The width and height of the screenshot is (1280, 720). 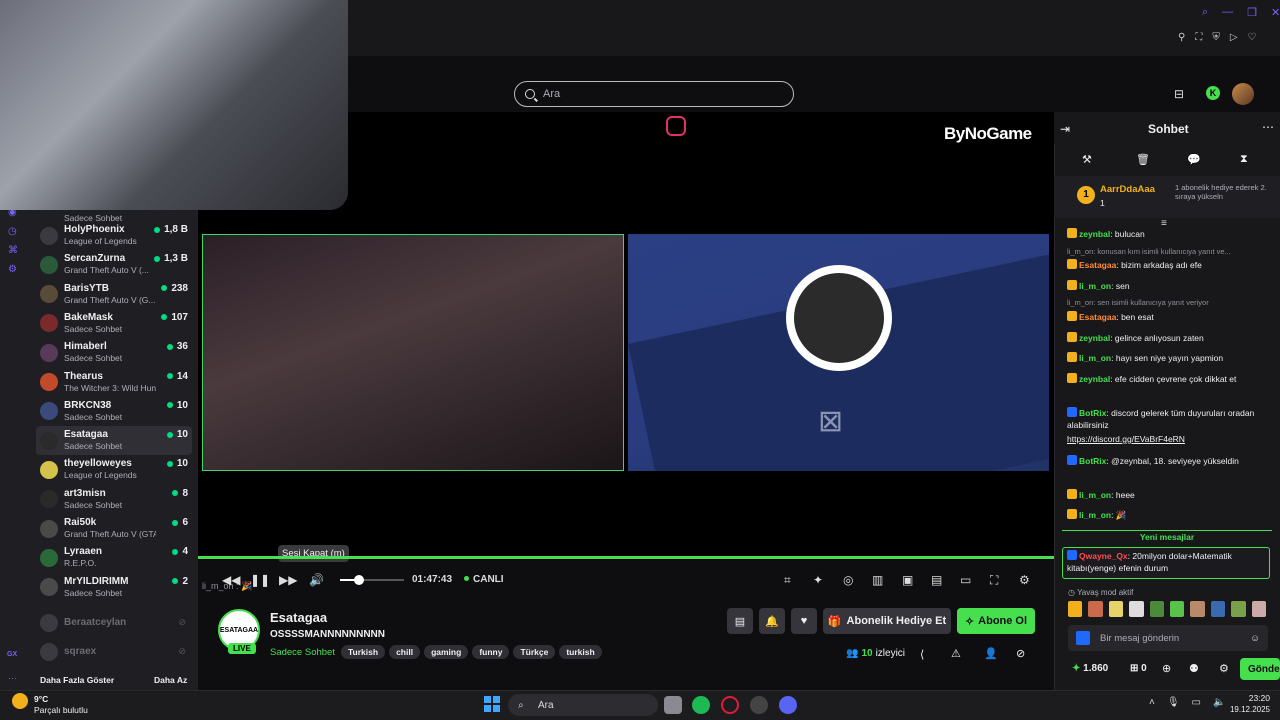 I want to click on pip-icon: ▣, so click(x=907, y=580).